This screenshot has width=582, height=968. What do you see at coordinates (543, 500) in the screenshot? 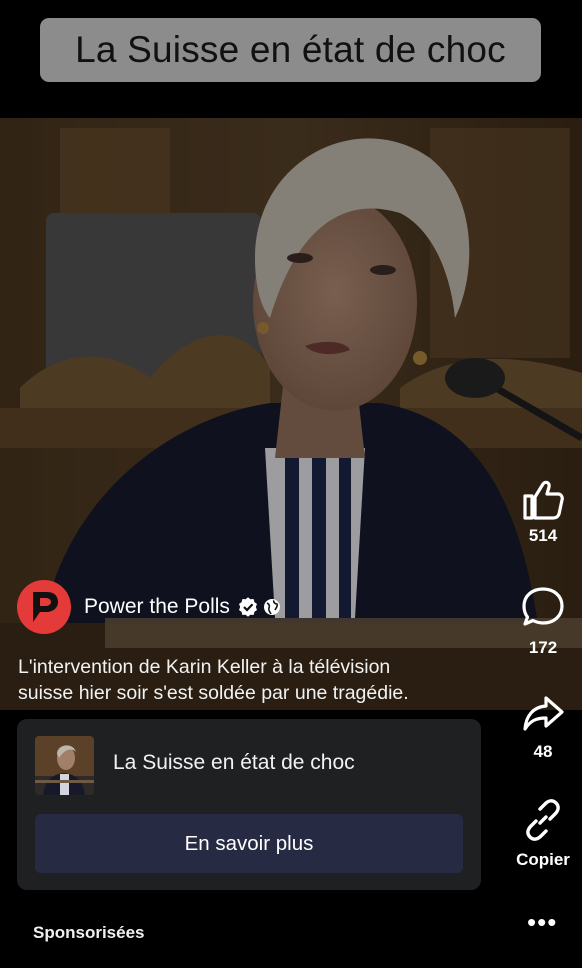
I see `thumbs-up-icon` at bounding box center [543, 500].